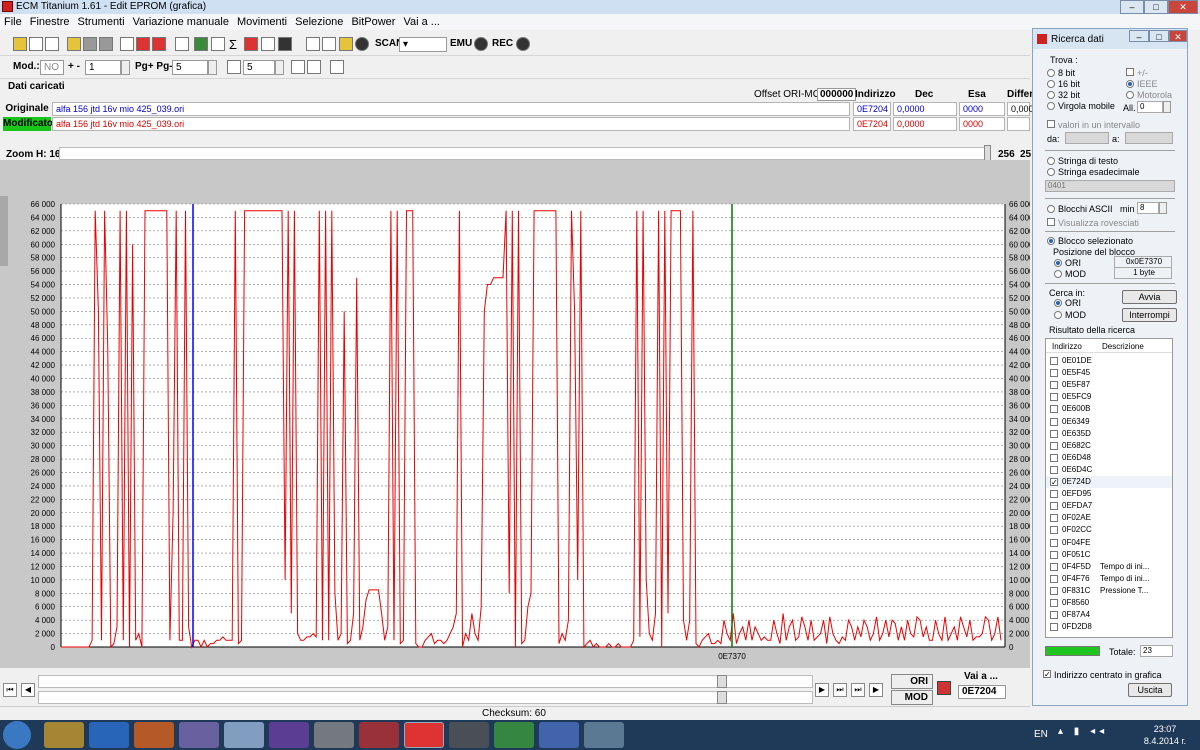 The height and width of the screenshot is (750, 1200). What do you see at coordinates (514, 735) in the screenshot?
I see `chrome-icon` at bounding box center [514, 735].